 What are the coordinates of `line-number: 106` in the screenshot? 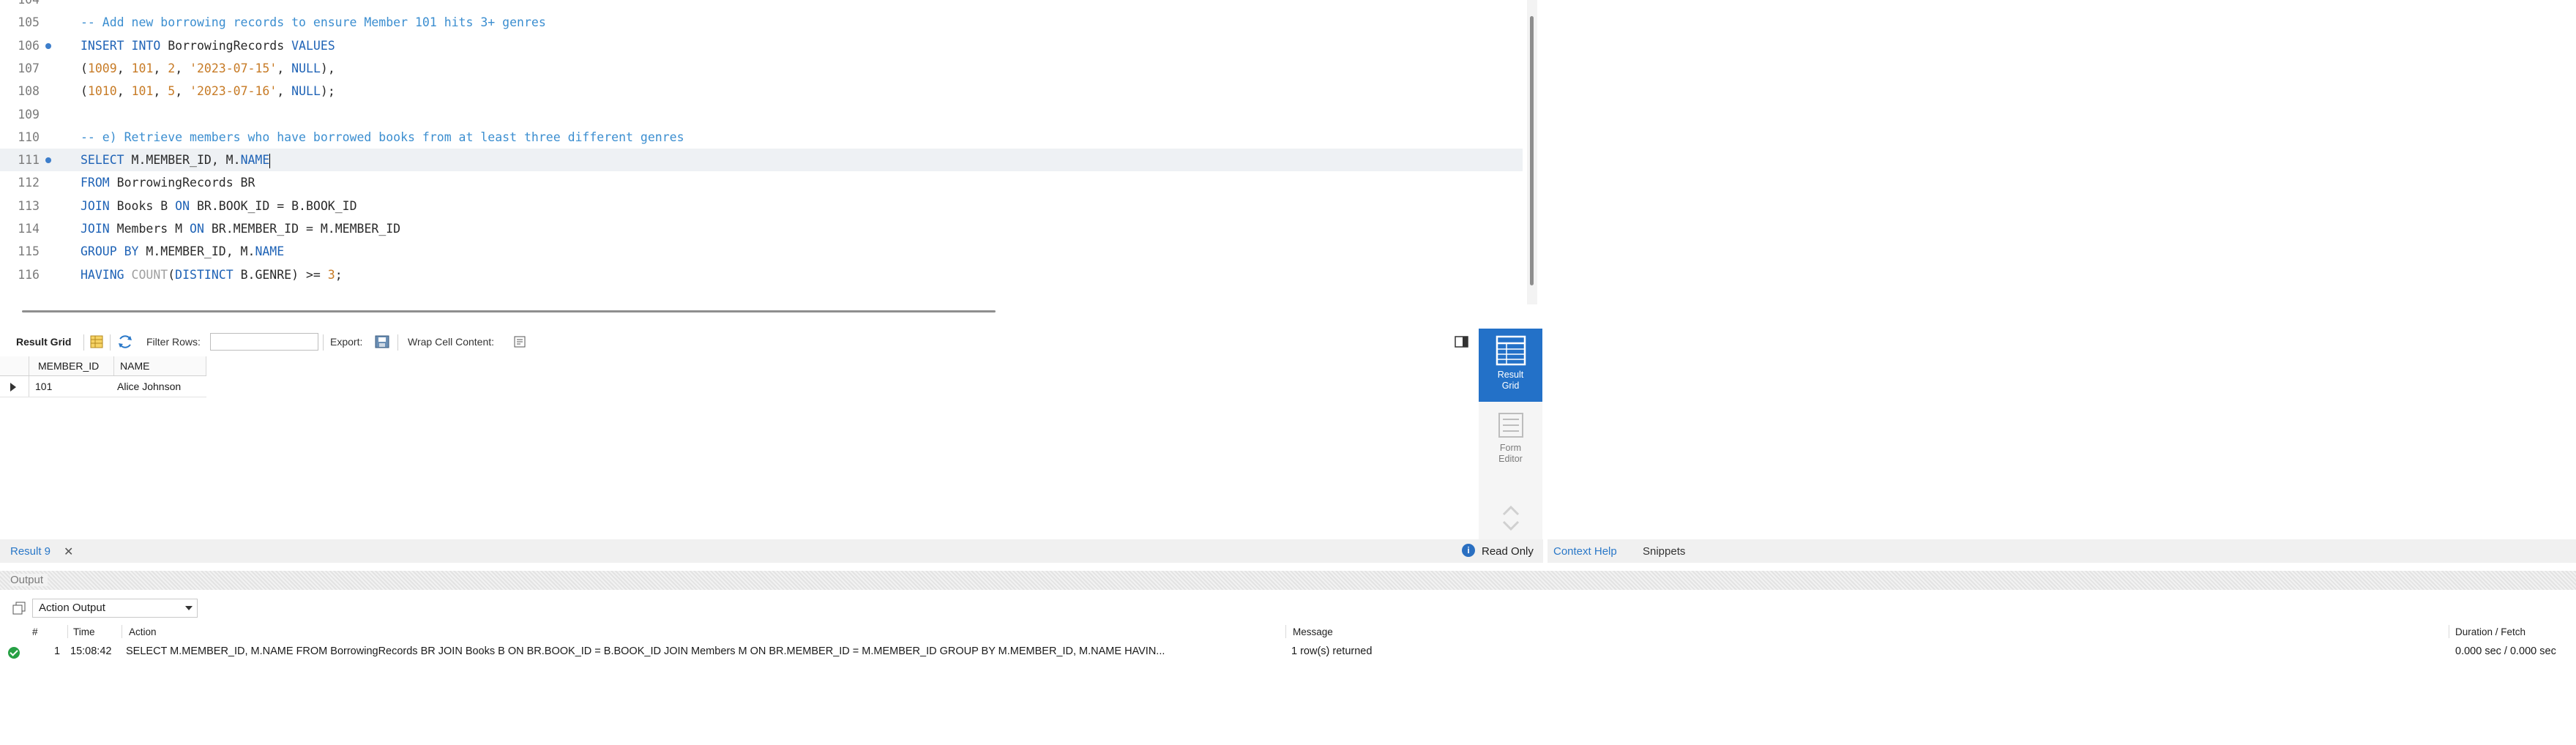 It's located at (29, 46).